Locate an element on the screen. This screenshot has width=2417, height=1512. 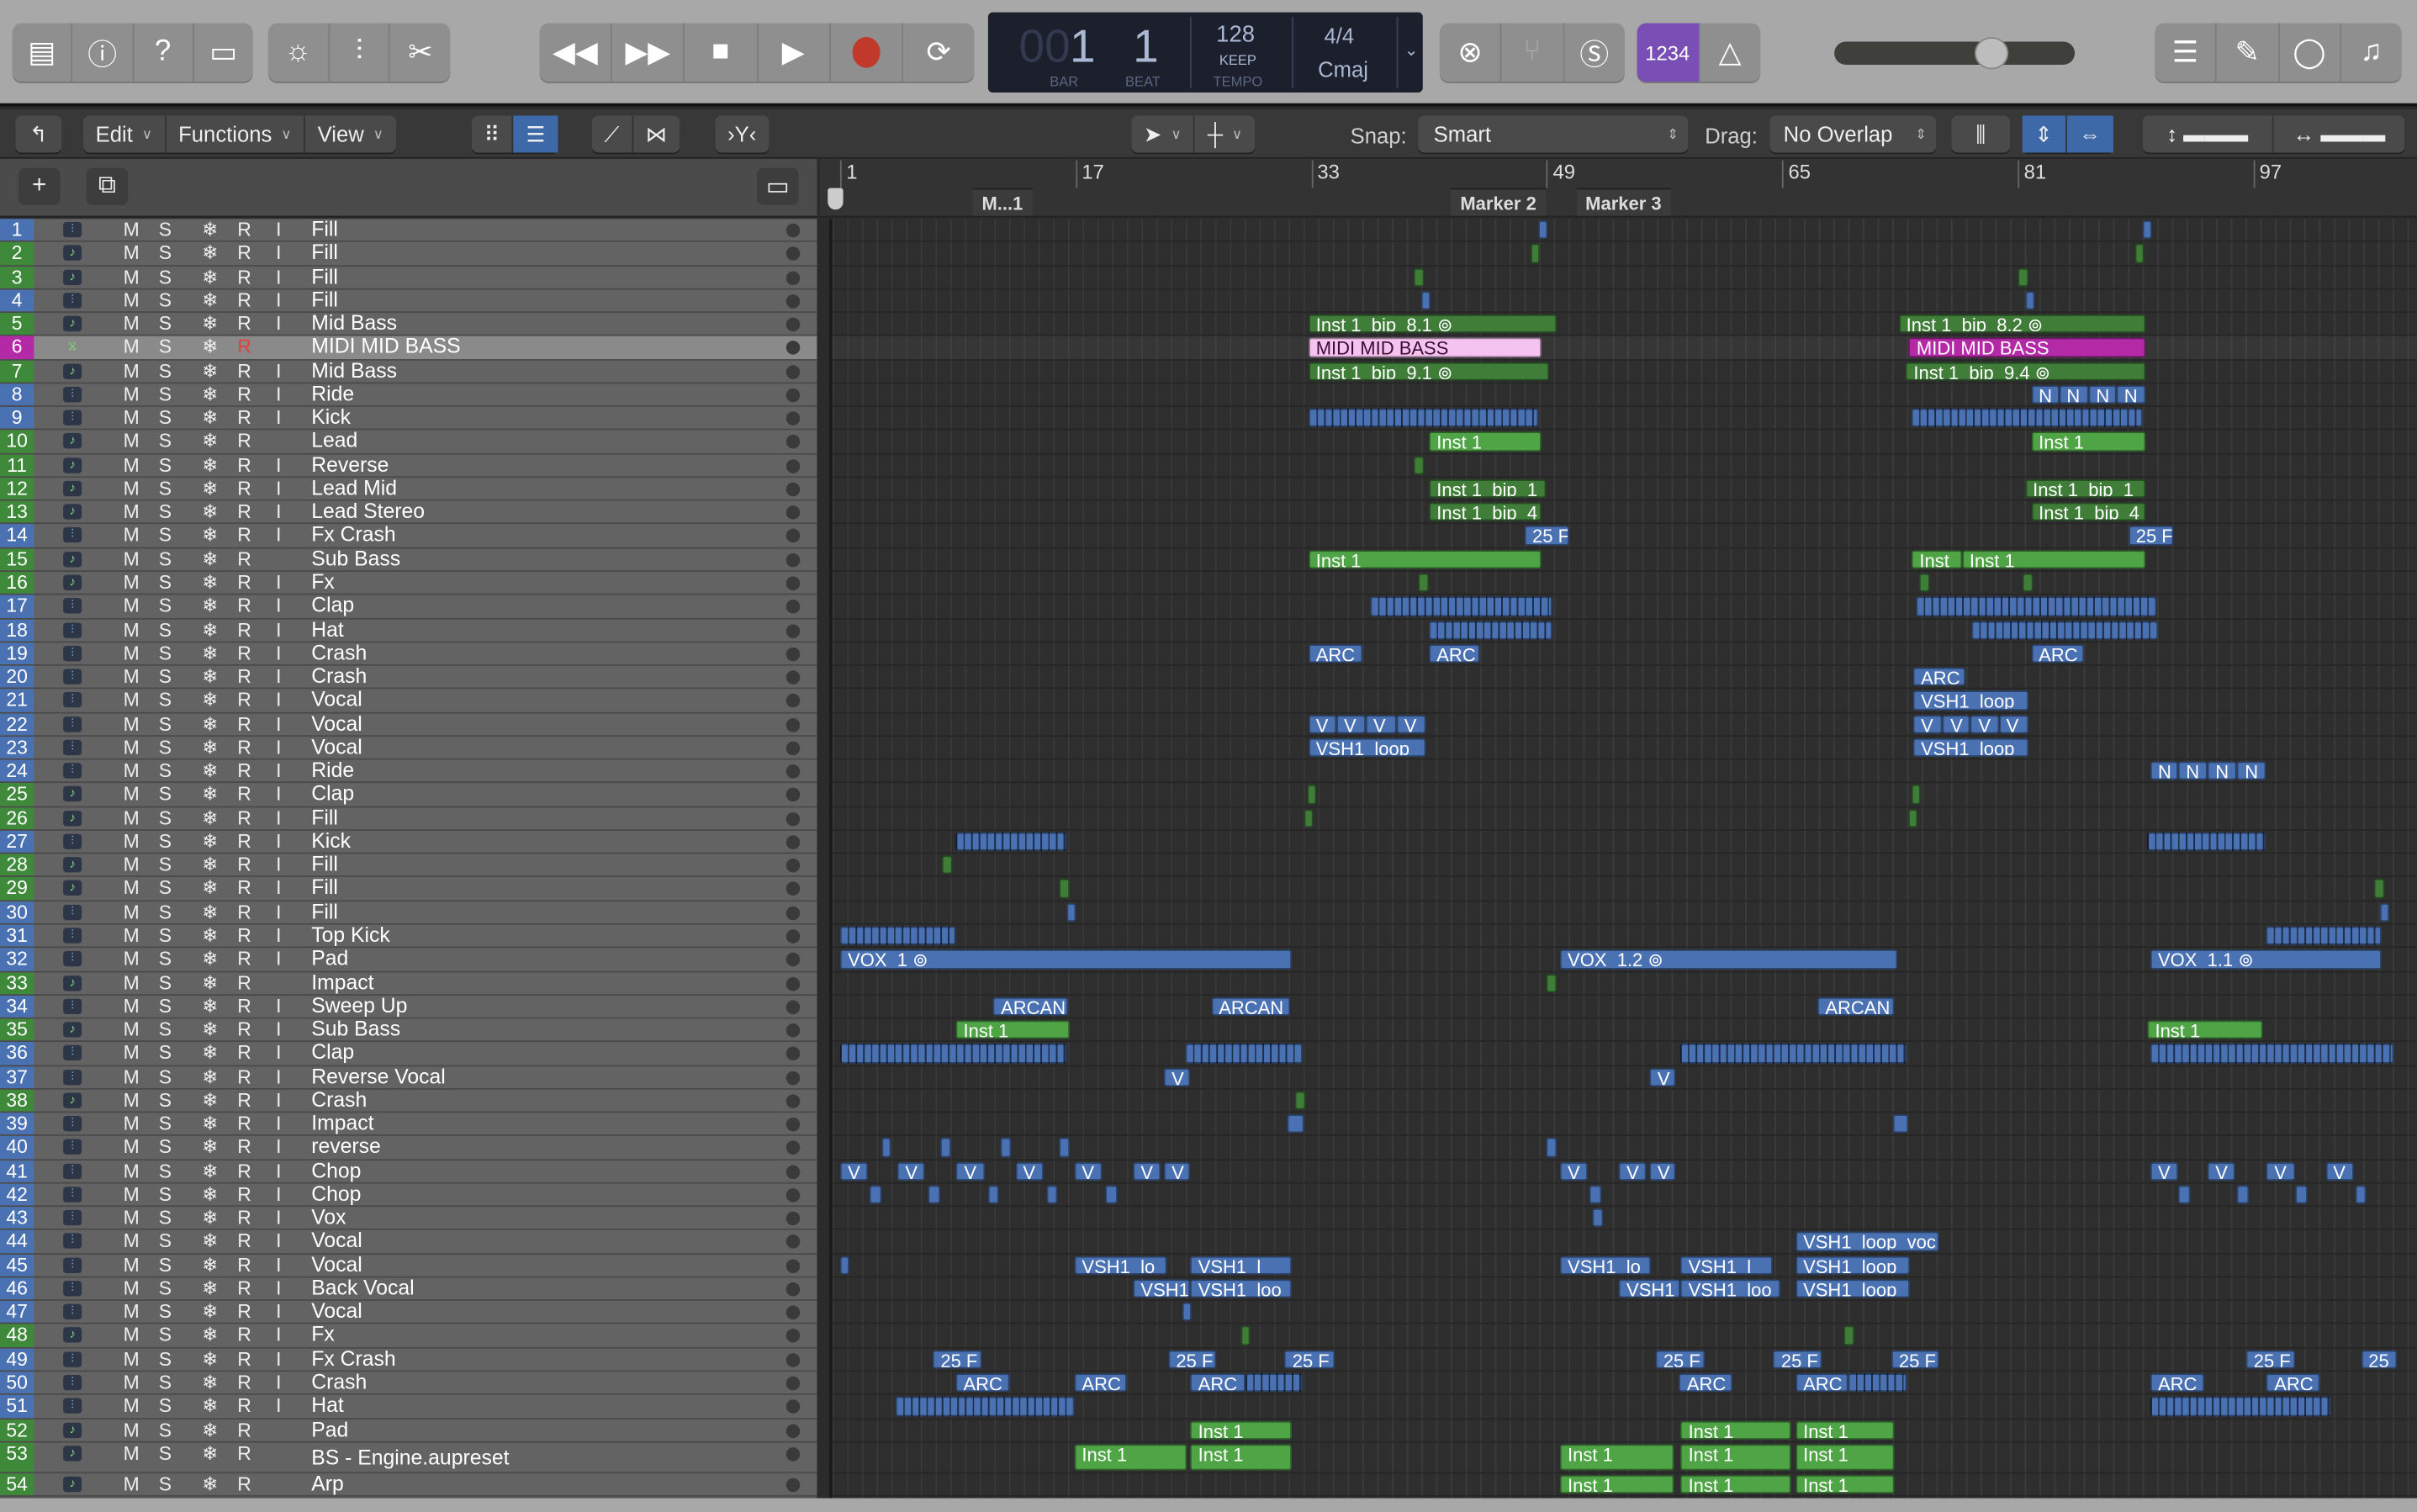
loop-browser-icon: ◯ is located at coordinates (2310, 52).